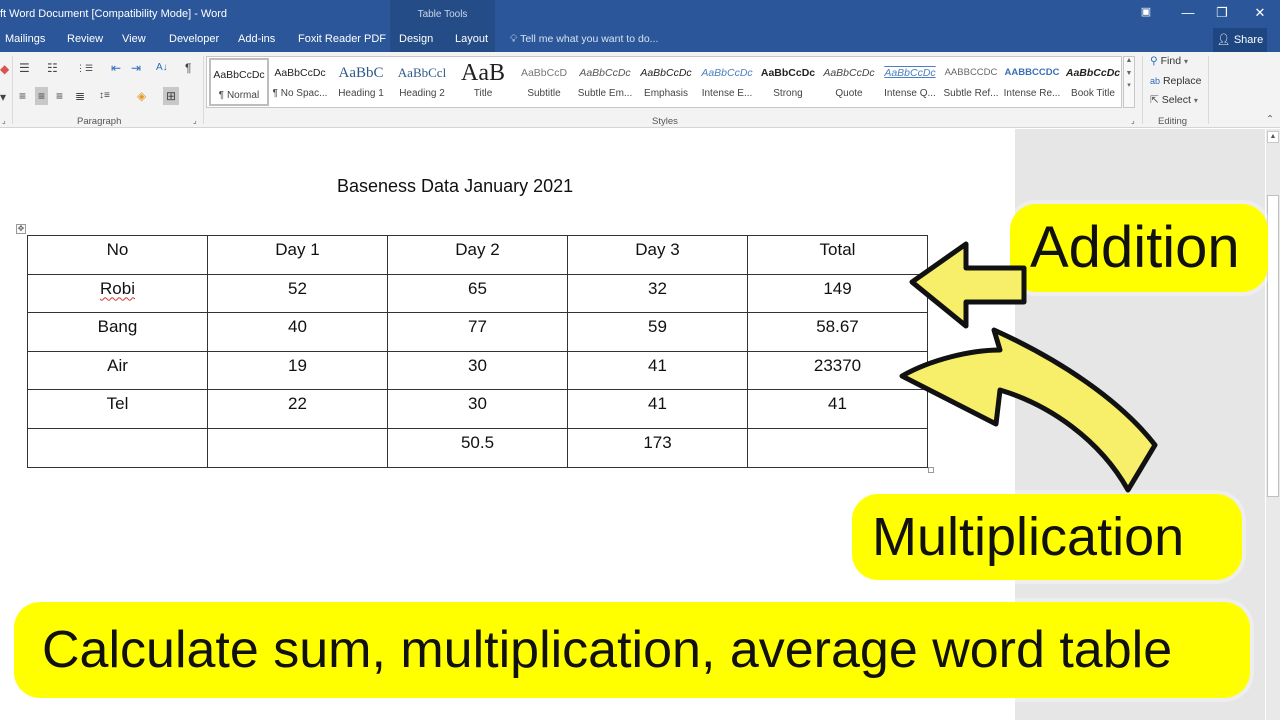 Image resolution: width=1280 pixels, height=720 pixels. What do you see at coordinates (1146, 11) in the screenshot?
I see `ribbon-display-options-icon: ▣` at bounding box center [1146, 11].